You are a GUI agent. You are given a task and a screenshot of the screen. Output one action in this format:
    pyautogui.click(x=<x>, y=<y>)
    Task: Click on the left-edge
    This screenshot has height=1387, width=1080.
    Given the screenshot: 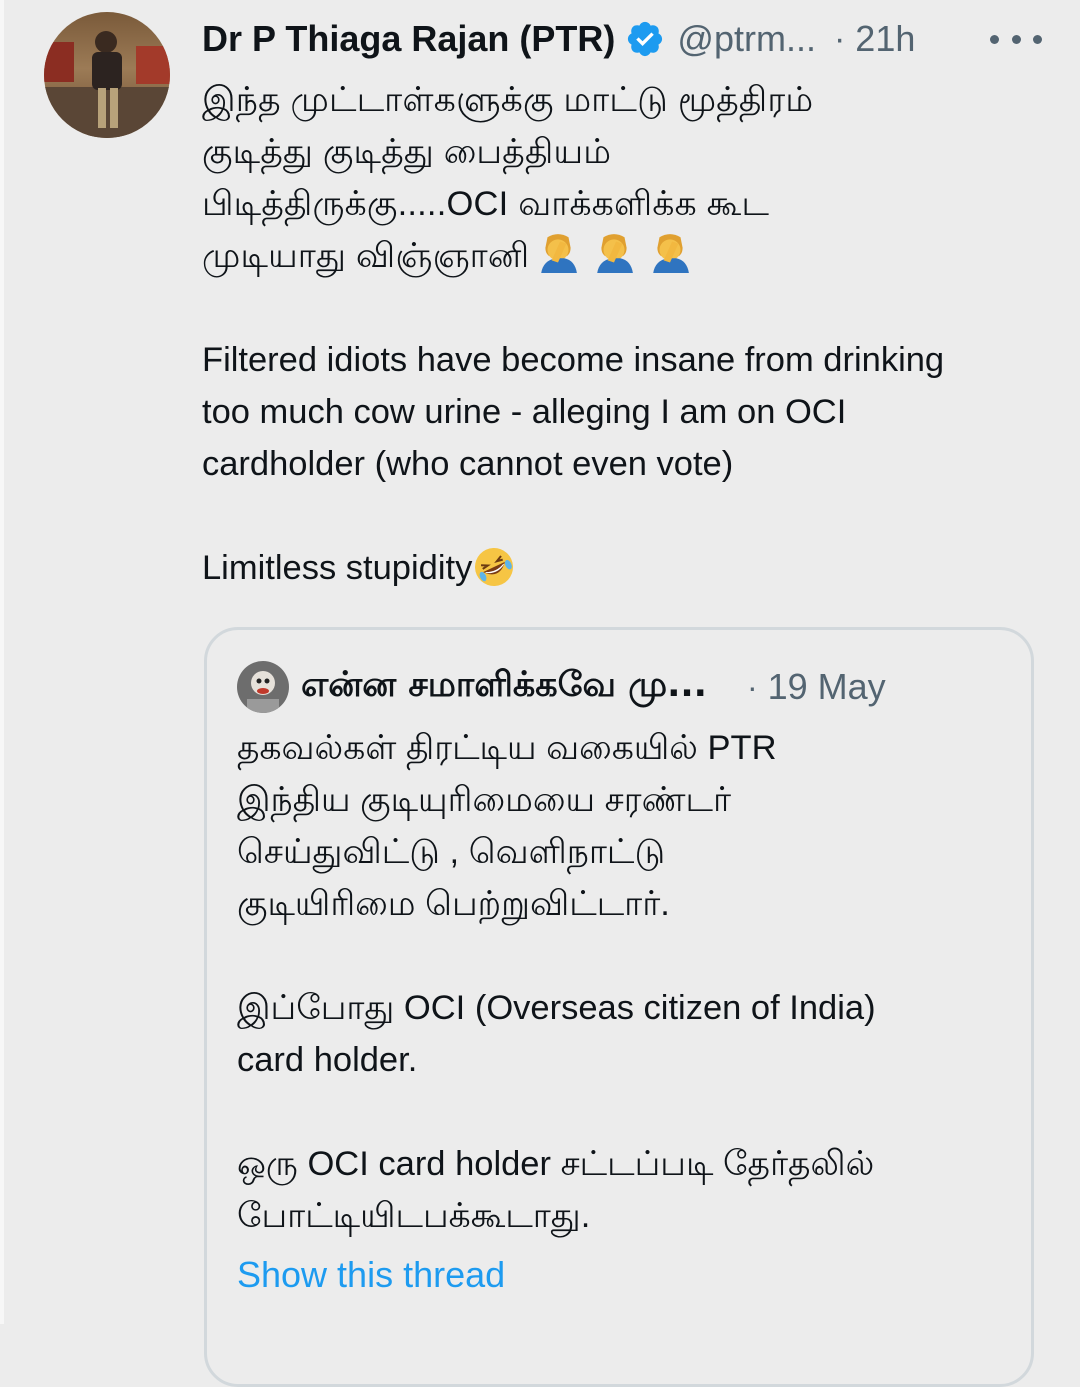 What is the action you would take?
    pyautogui.click(x=2, y=662)
    